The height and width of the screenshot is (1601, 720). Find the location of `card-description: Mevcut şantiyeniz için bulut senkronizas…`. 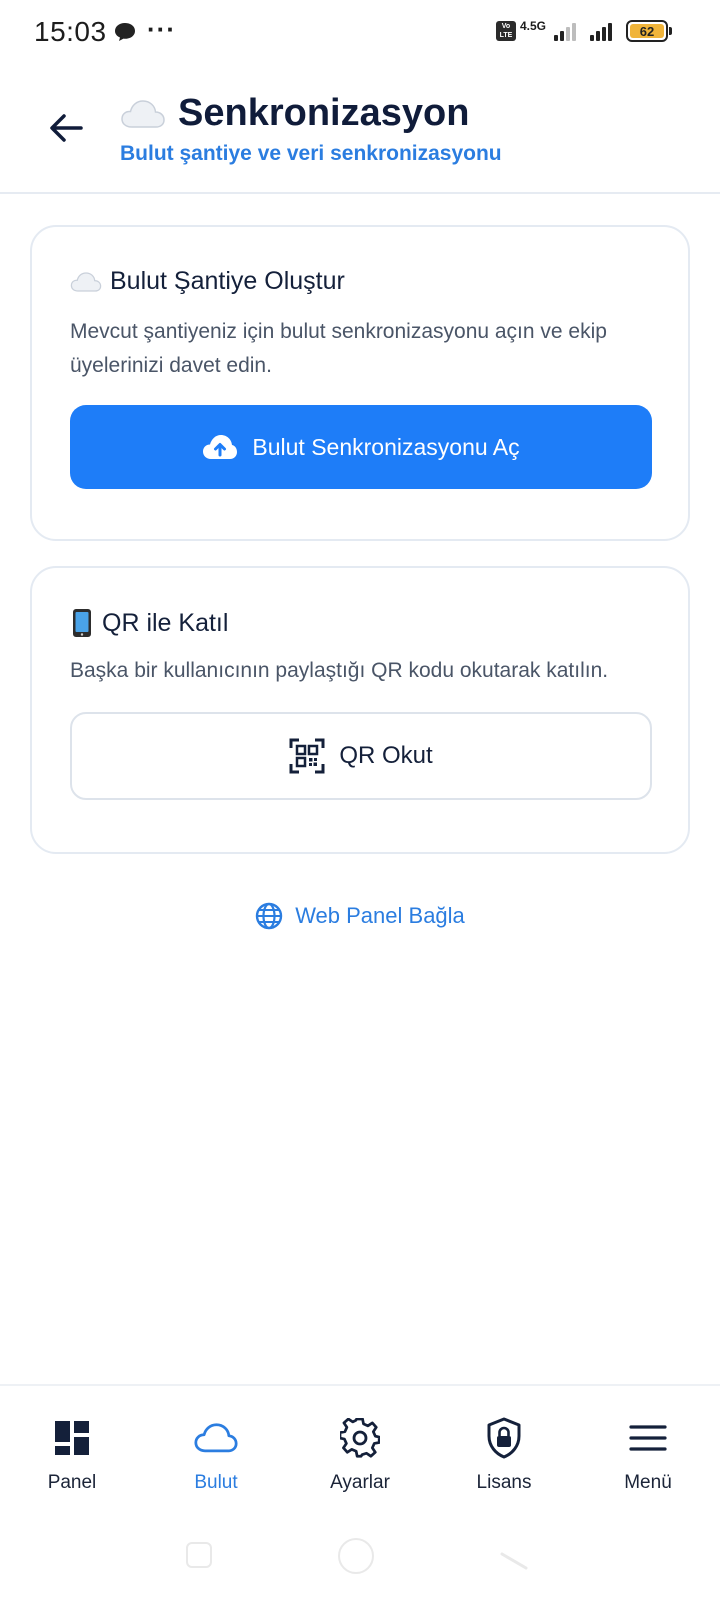

card-description: Mevcut şantiyeniz için bulut senkronizas… is located at coordinates (338, 348).